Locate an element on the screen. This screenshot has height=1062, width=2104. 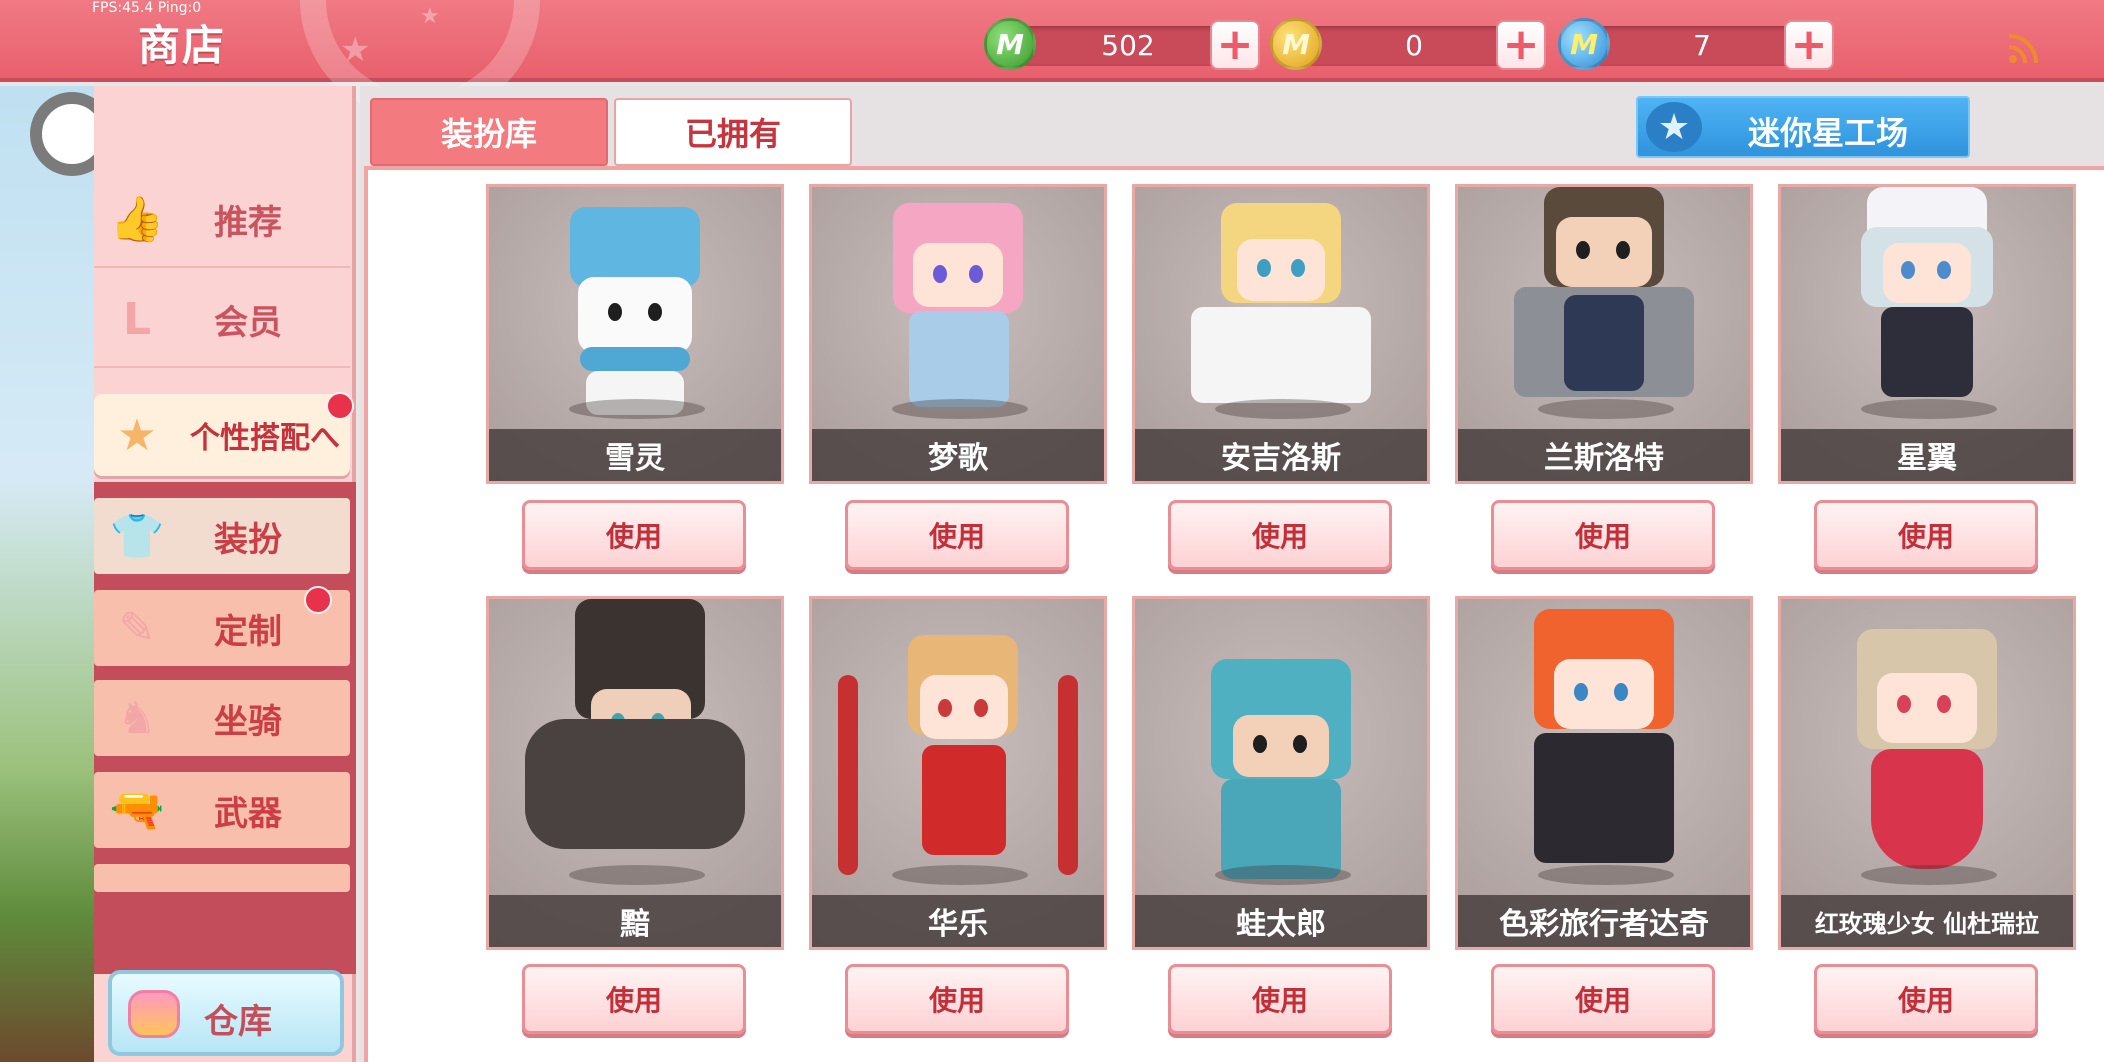
green-mini-coin-icon: M is located at coordinates (1010, 44).